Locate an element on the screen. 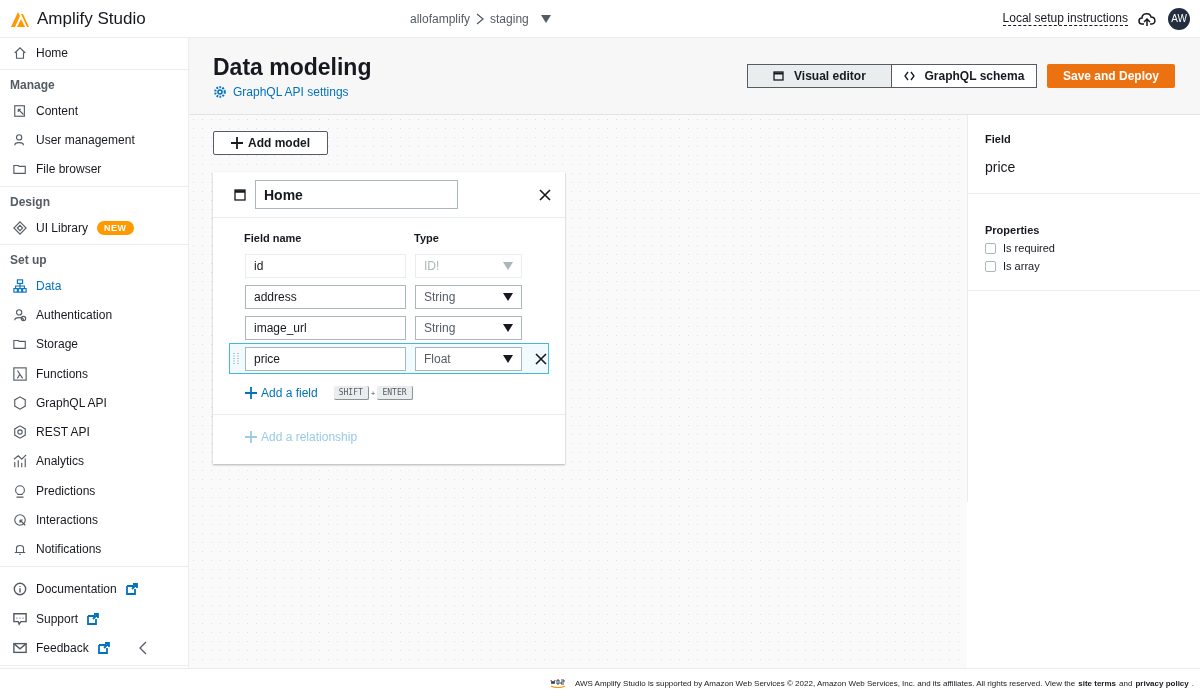  drag-handle-icon is located at coordinates (236, 359).